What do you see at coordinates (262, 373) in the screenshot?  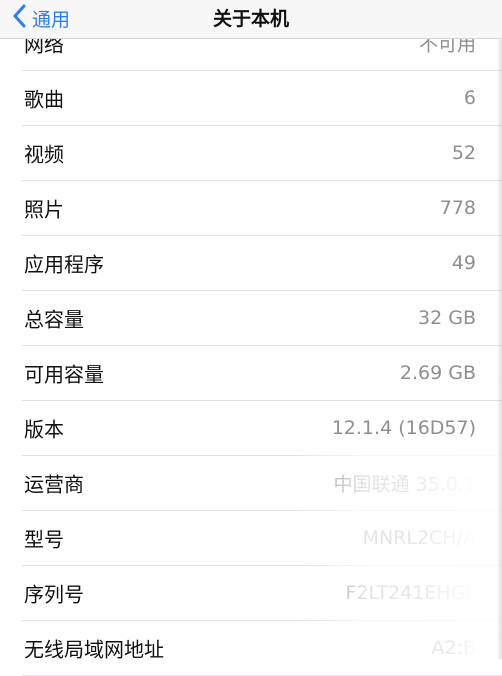 I see `row-available: 可用容量 2.69 GB` at bounding box center [262, 373].